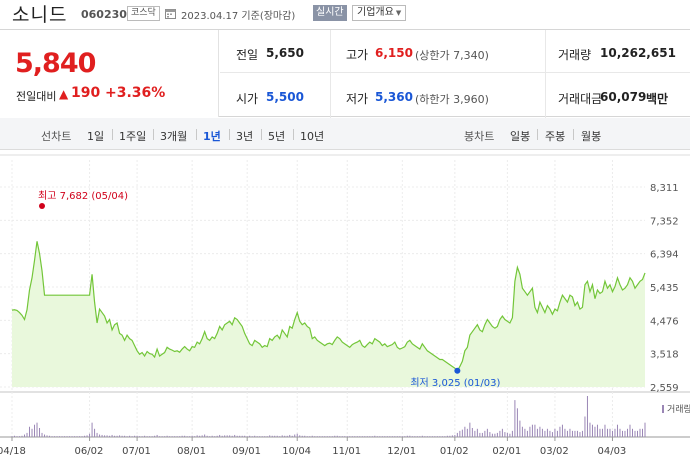  Describe the element at coordinates (212, 136) in the screenshot. I see `period-1y: 1년` at that location.